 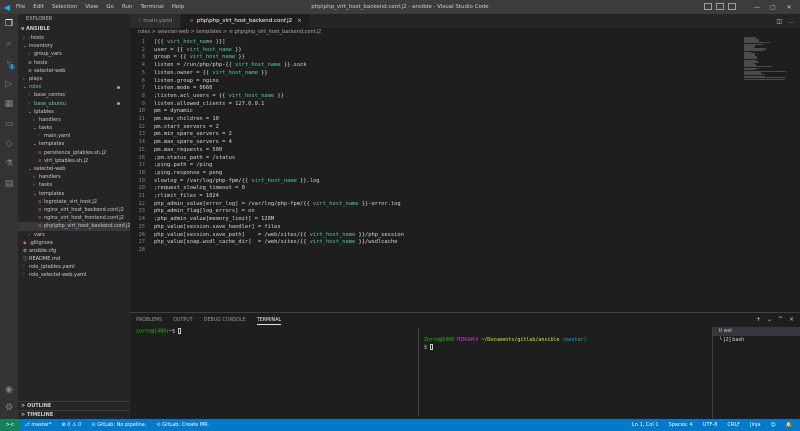 I want to click on folder-item: ⌄ selectel-web, so click(x=74, y=169).